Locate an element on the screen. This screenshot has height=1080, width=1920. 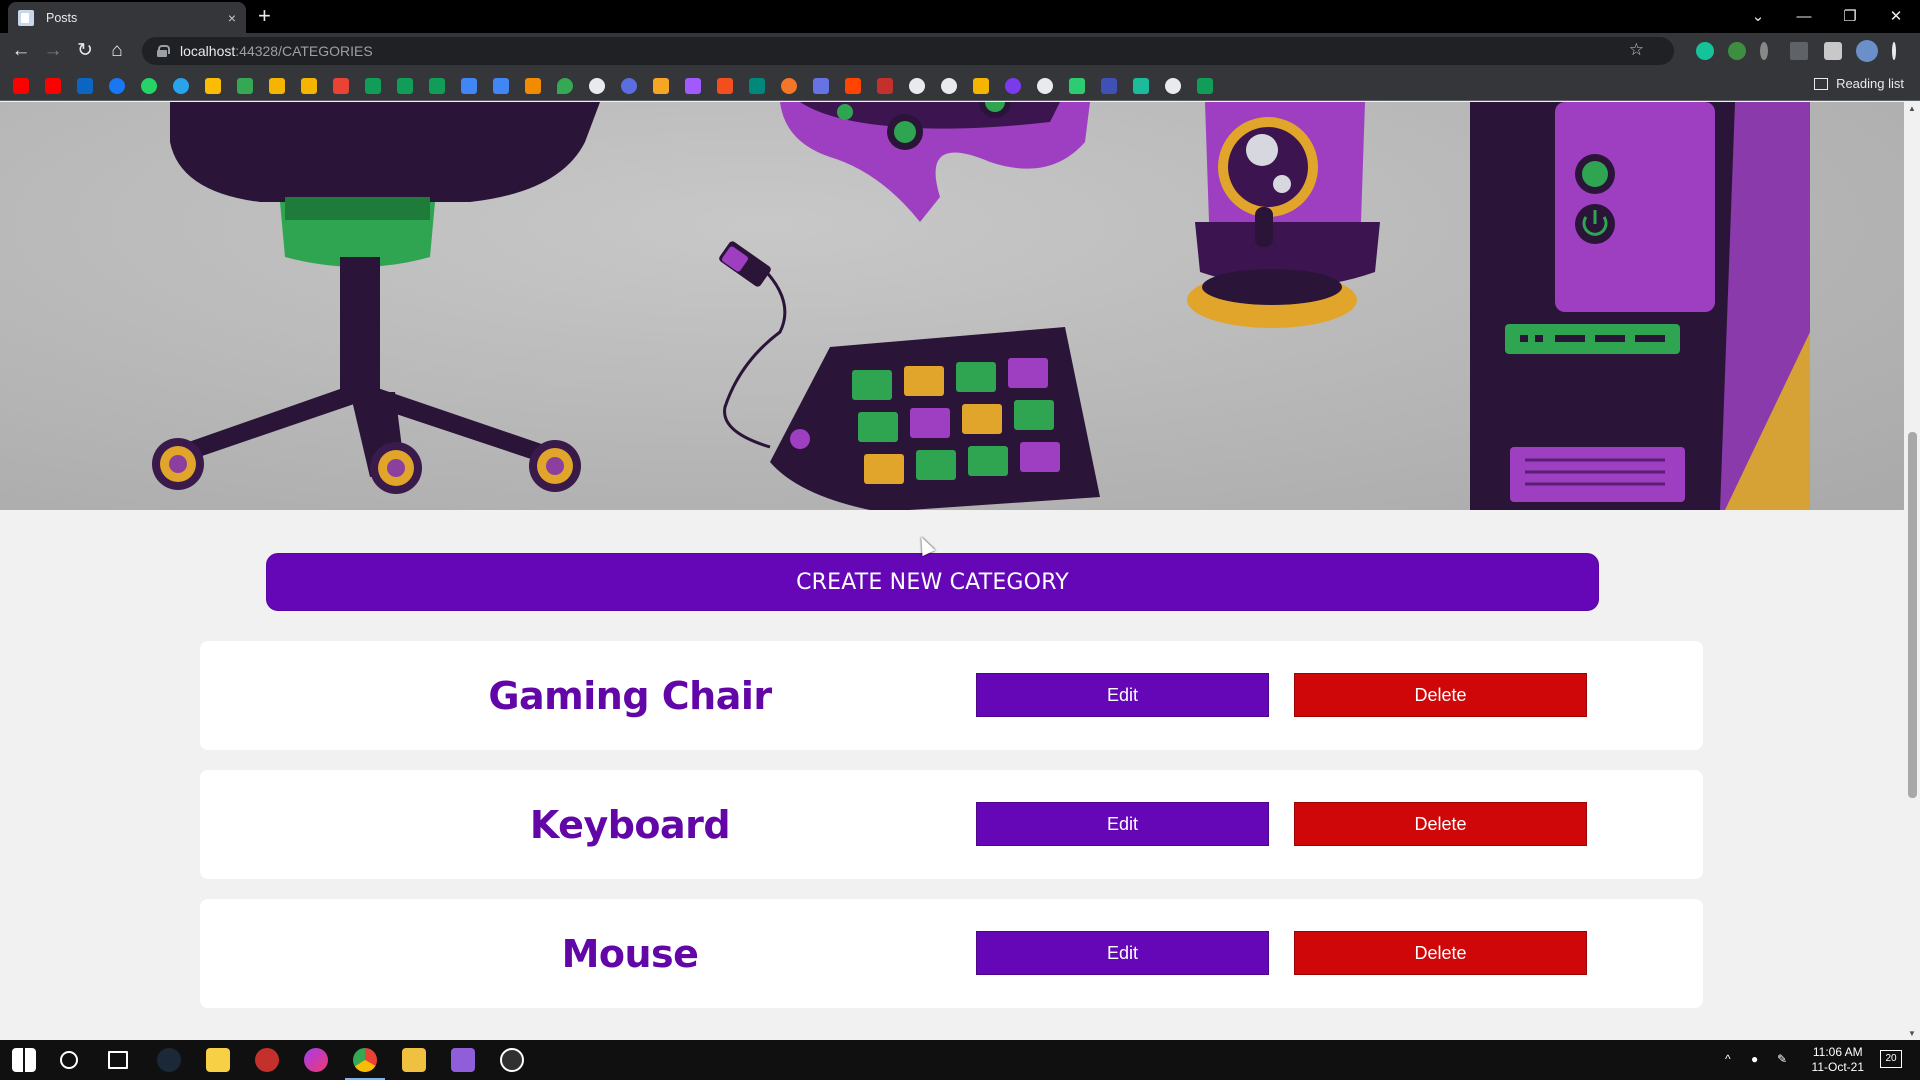
linkedin-bookmark-icon is located at coordinates (85, 86).